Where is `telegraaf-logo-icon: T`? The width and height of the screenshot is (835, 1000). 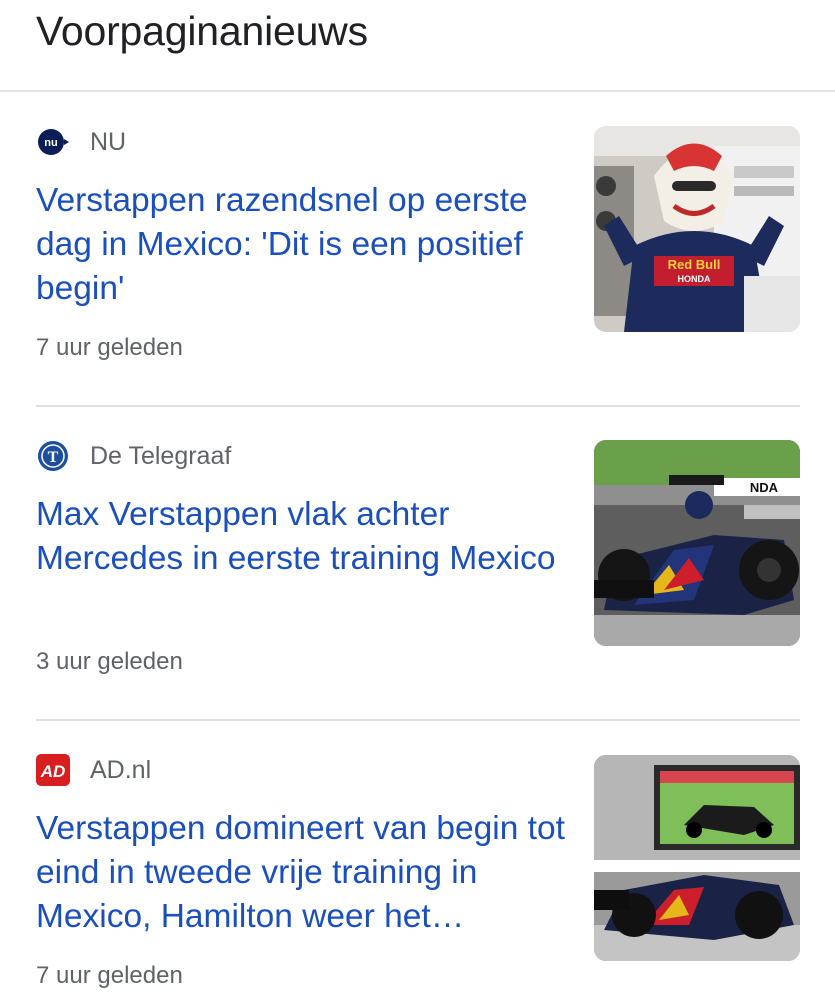 telegraaf-logo-icon: T is located at coordinates (53, 456).